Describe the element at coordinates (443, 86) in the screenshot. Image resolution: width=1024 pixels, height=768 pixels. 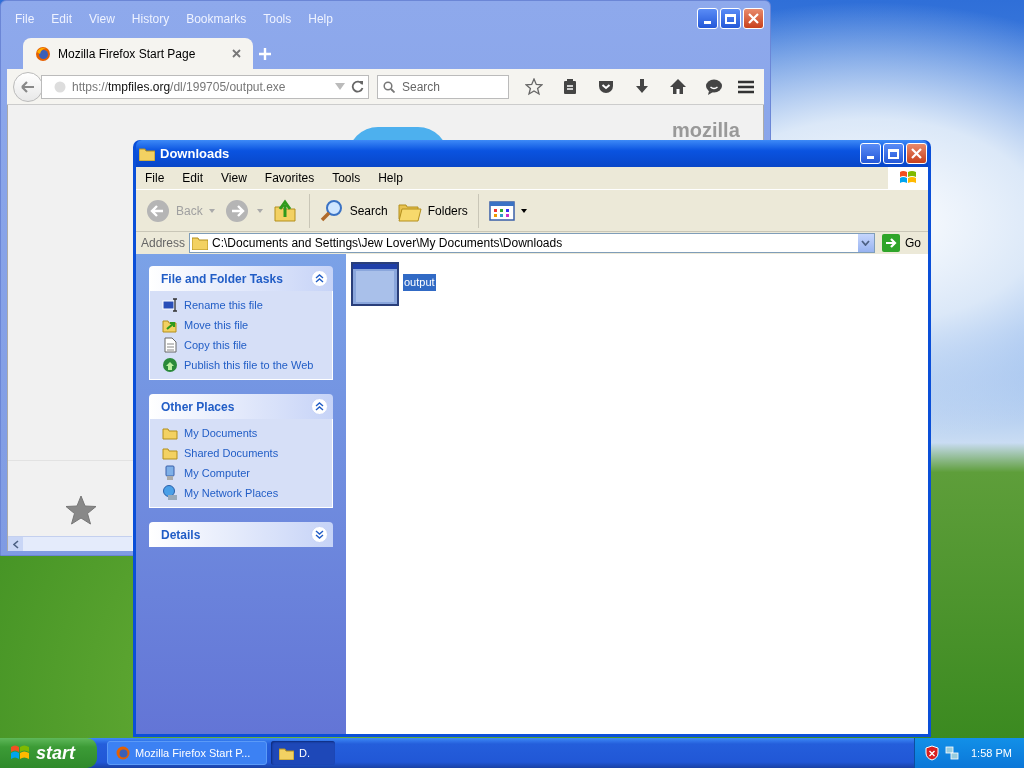
I see `search-field: Search` at that location.